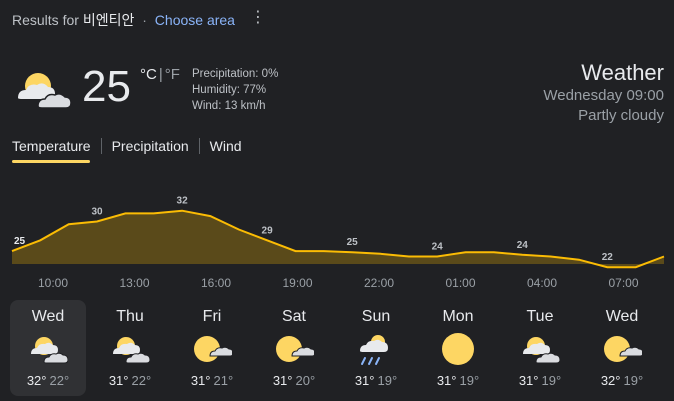  Describe the element at coordinates (106, 86) in the screenshot. I see `current-temperature: 25` at that location.